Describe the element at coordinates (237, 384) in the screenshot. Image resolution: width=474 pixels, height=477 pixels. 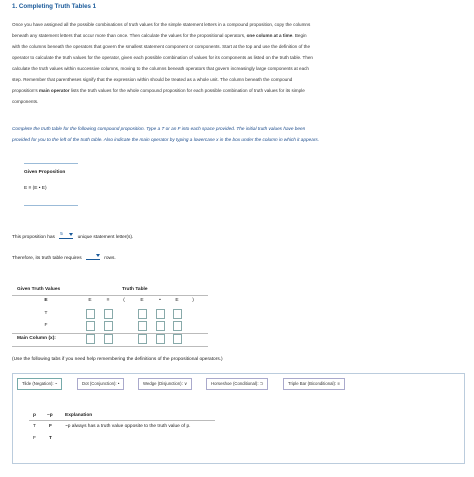
I see `tab-horseshoe: Horseshoe (Conditional): ⊃` at that location.